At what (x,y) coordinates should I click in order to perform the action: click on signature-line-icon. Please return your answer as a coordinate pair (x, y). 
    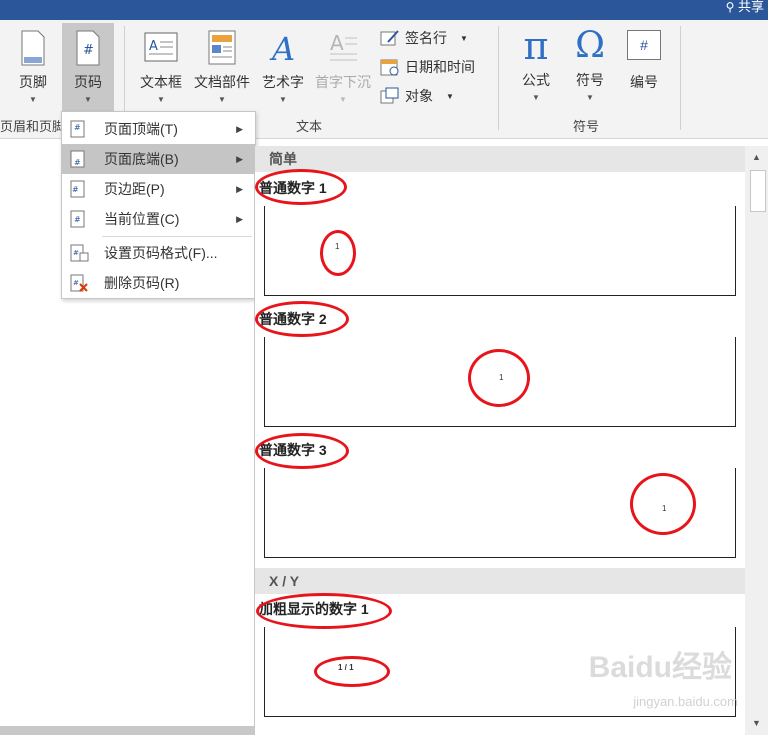
    Looking at the image, I should click on (389, 38).